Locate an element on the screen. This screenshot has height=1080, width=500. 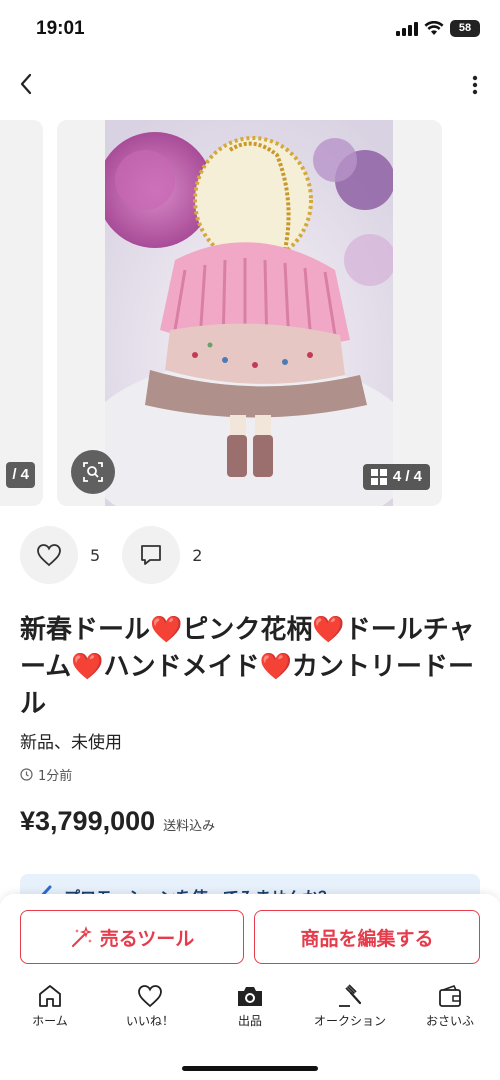
clock-icon is located at coordinates (26, 774).